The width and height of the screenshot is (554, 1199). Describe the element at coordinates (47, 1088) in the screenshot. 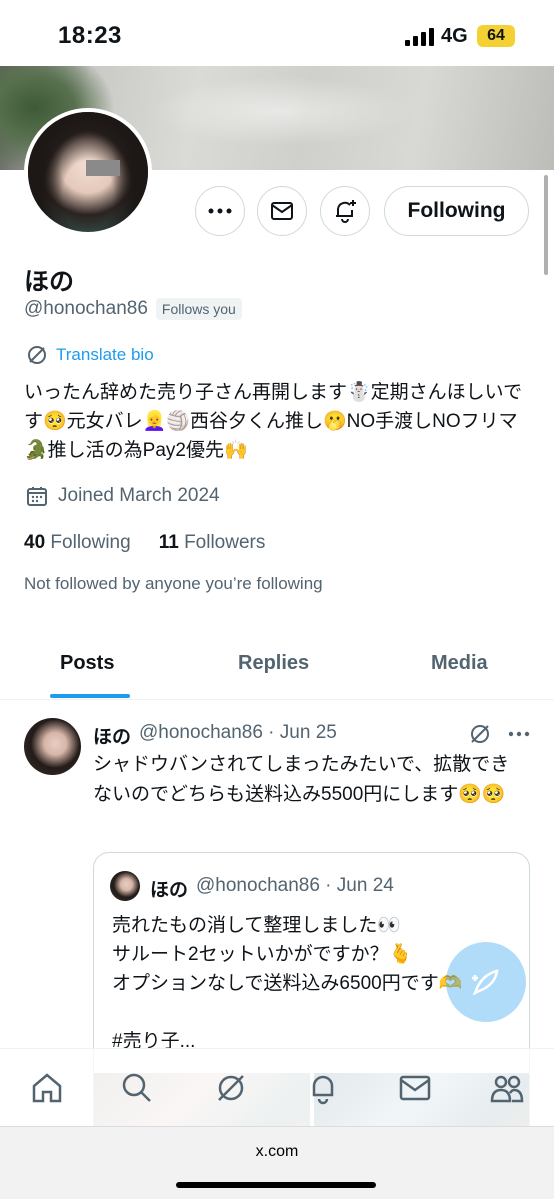

I see `home-icon` at that location.